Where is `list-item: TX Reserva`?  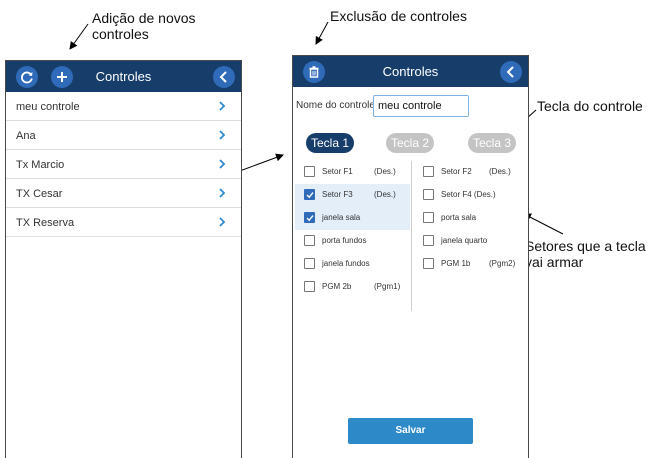 list-item: TX Reserva is located at coordinates (123, 222).